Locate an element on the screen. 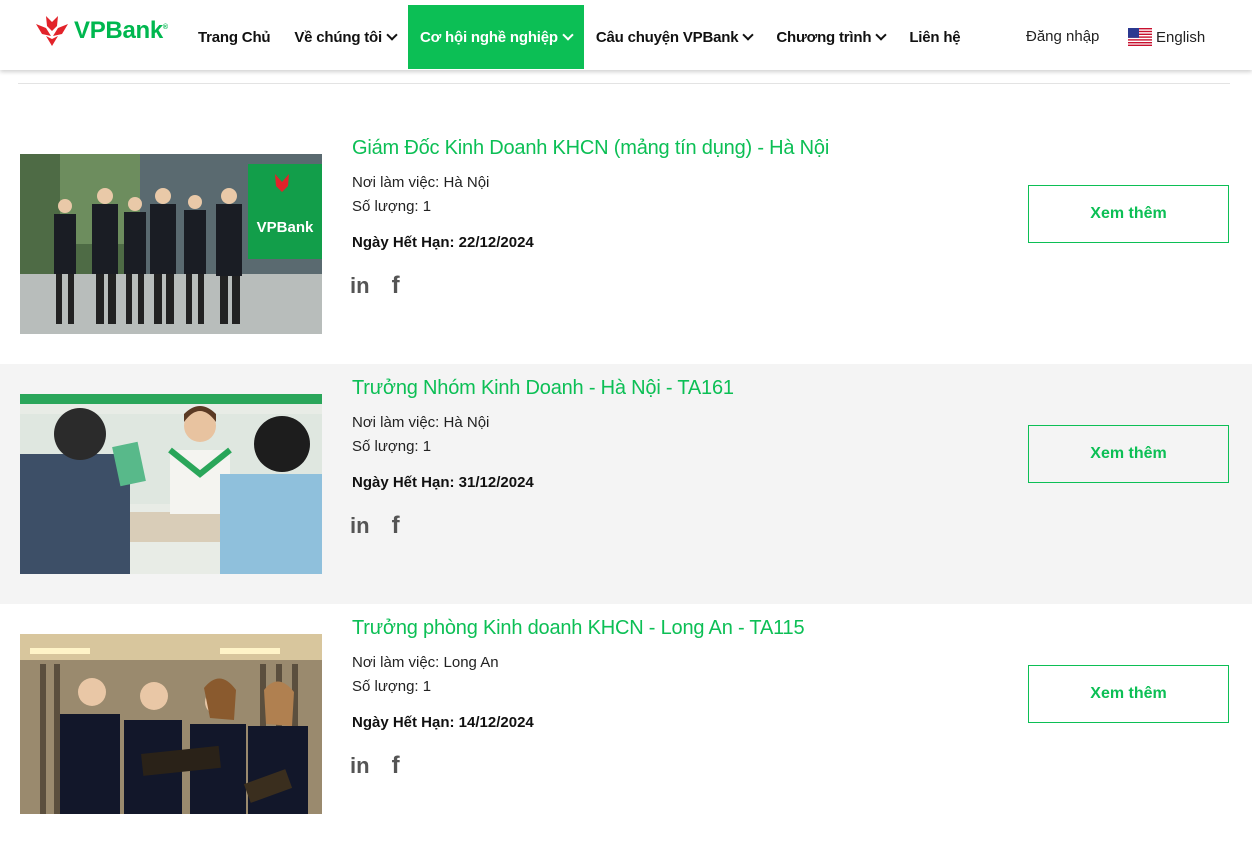  language-switch: English is located at coordinates (1166, 37).